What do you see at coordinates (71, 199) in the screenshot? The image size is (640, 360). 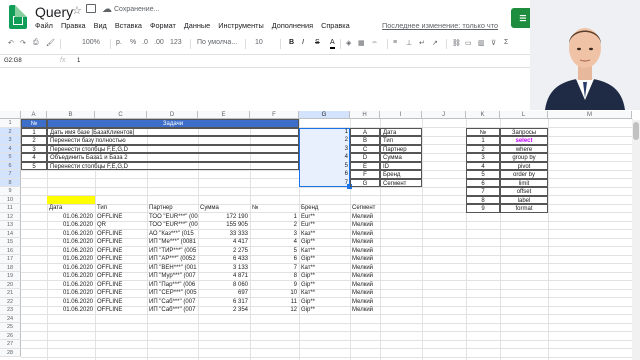 I see `yellow-highlight-cell` at bounding box center [71, 199].